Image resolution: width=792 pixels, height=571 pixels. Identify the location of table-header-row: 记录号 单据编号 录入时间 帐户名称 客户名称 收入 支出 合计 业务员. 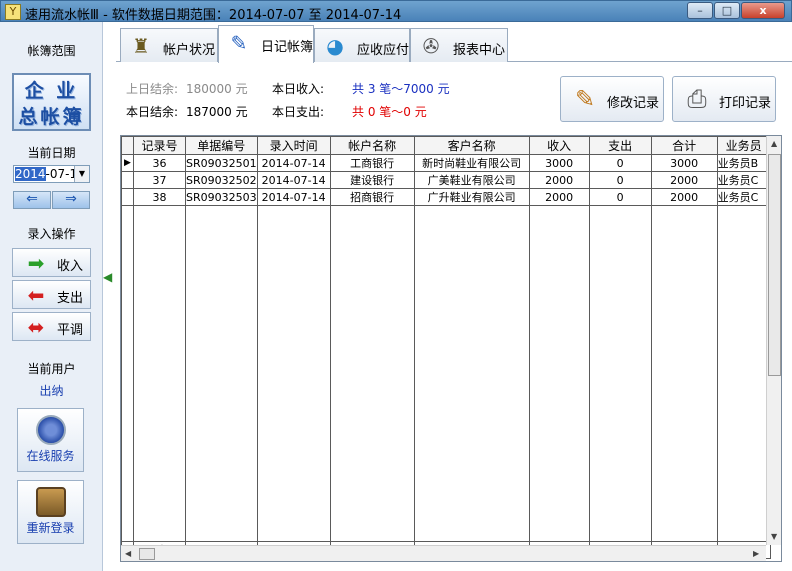
(446, 145).